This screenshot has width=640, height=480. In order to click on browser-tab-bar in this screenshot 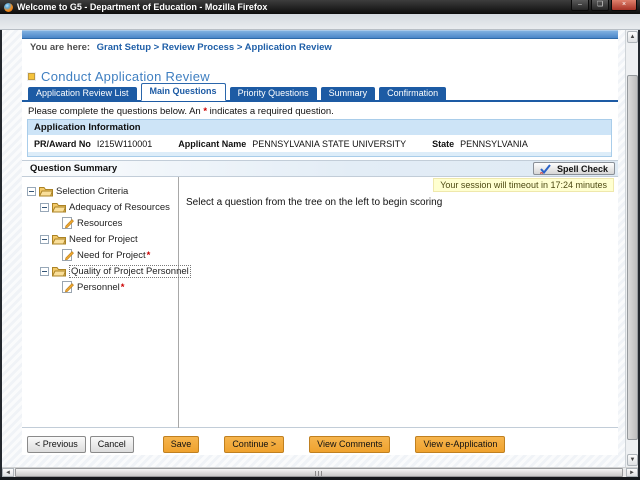, I will do `click(320, 22)`.